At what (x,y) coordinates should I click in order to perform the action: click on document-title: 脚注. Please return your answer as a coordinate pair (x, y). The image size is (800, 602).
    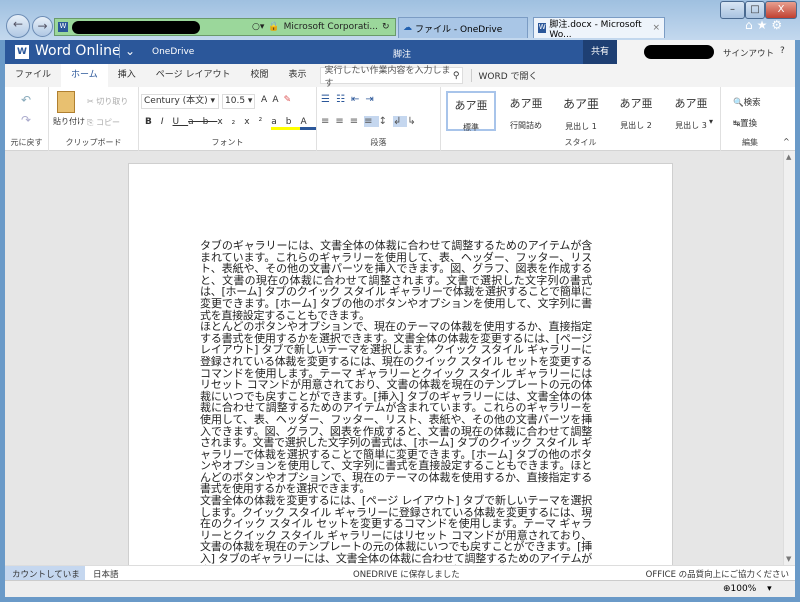
    Looking at the image, I should click on (402, 53).